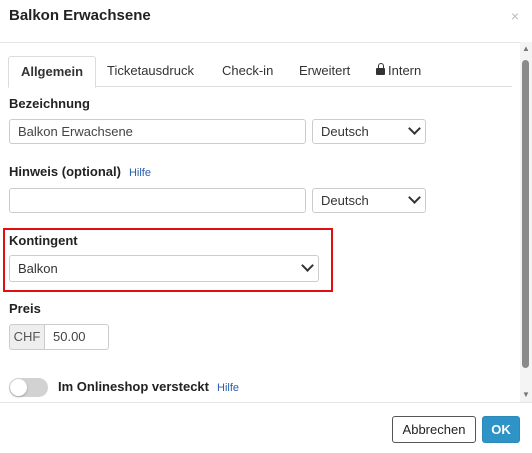  I want to click on lock-icon, so click(380, 69).